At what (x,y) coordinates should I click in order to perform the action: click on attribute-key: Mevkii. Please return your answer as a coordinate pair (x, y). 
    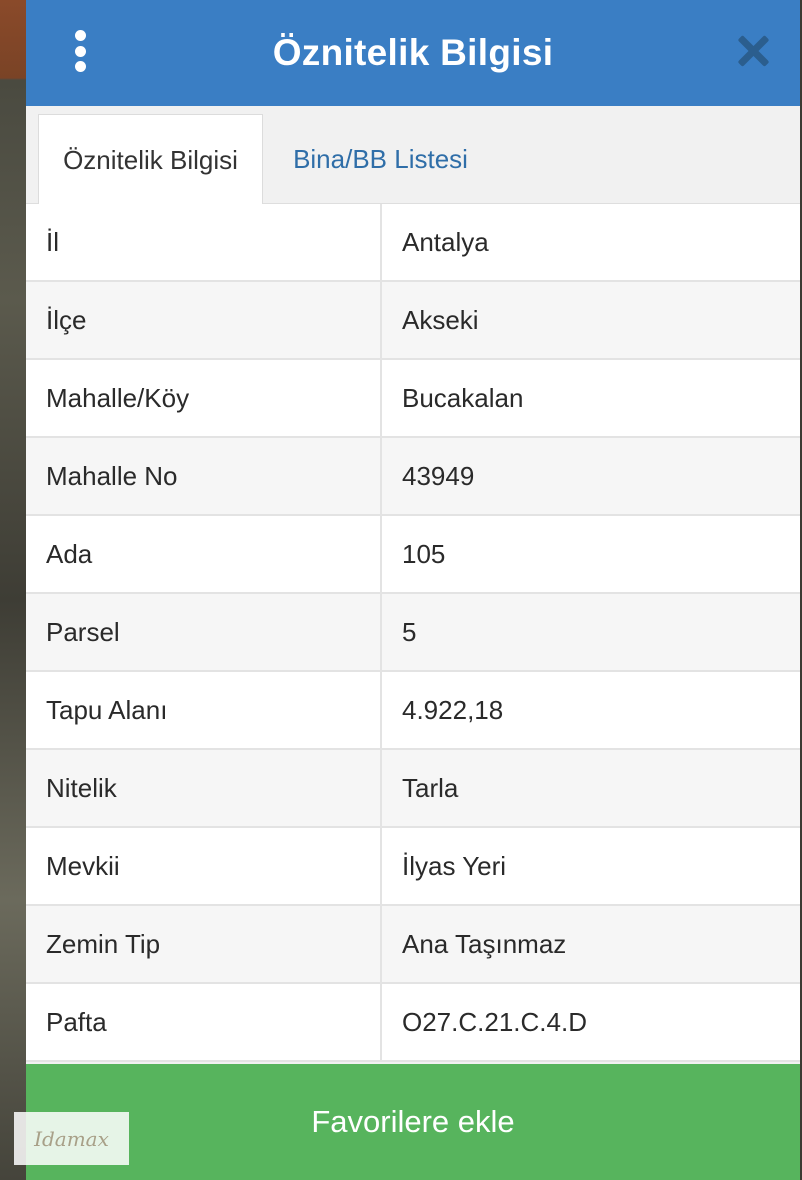
    Looking at the image, I should click on (204, 866).